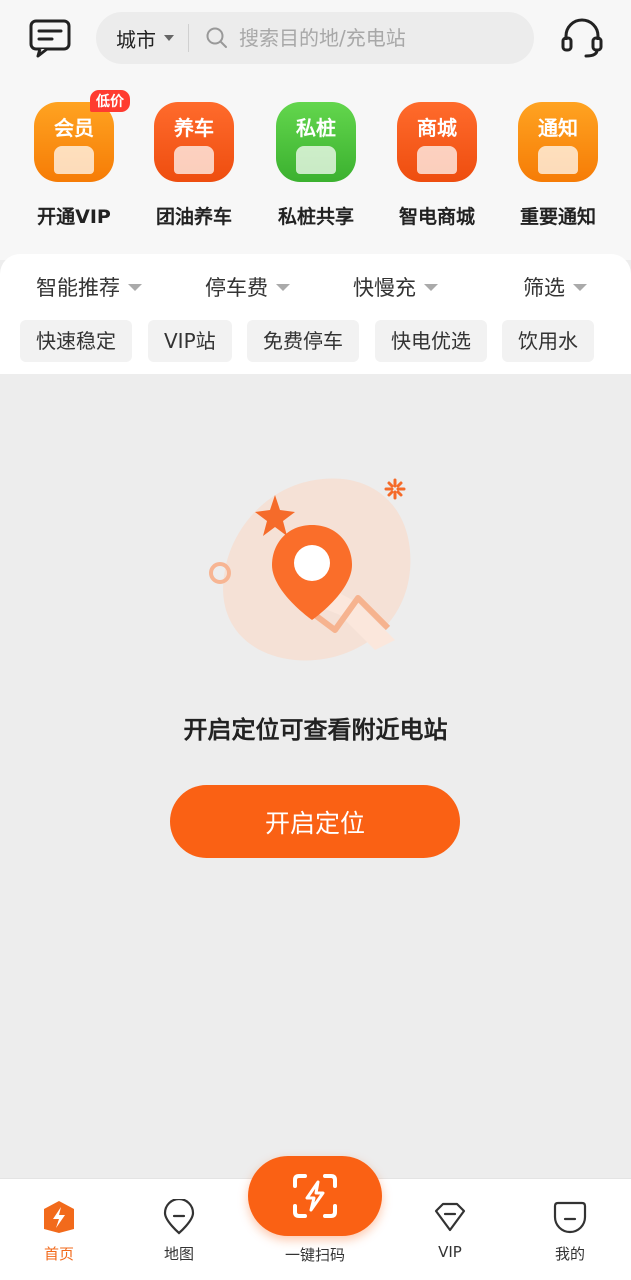 This screenshot has height=1280, width=631. I want to click on tab-profile: 我的, so click(570, 1229).